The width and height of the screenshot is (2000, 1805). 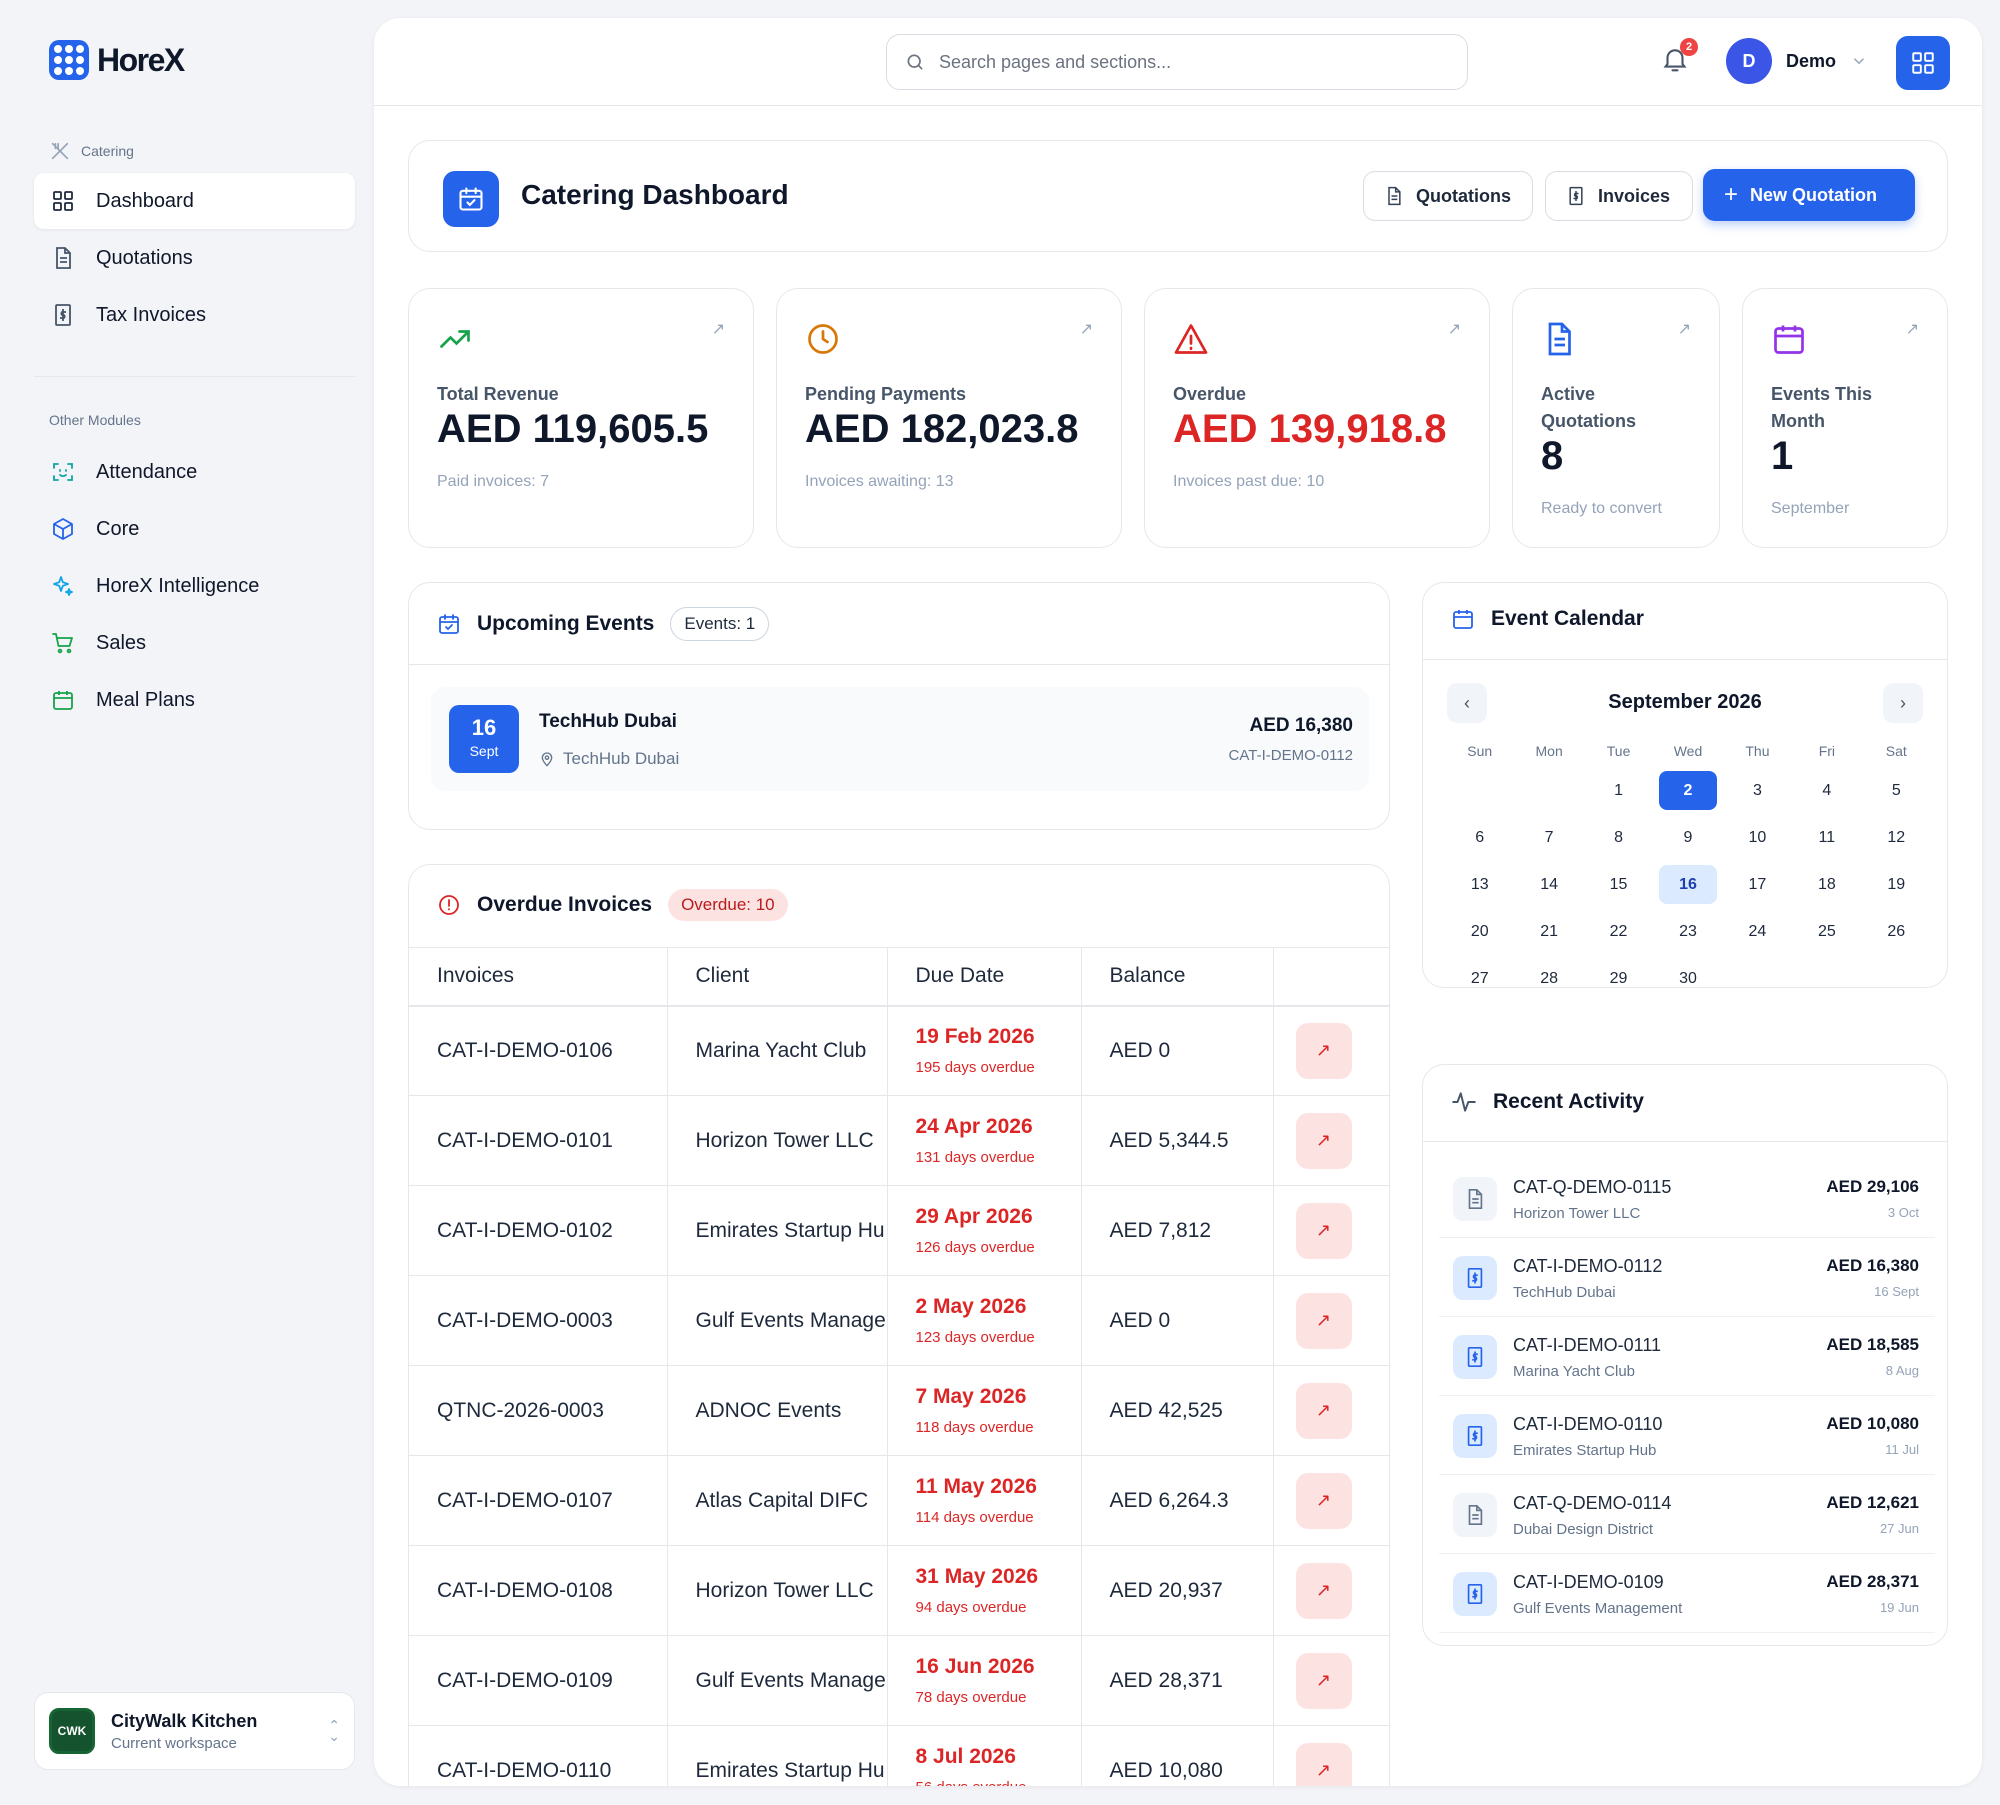 What do you see at coordinates (449, 624) in the screenshot?
I see `calendar-check-icon` at bounding box center [449, 624].